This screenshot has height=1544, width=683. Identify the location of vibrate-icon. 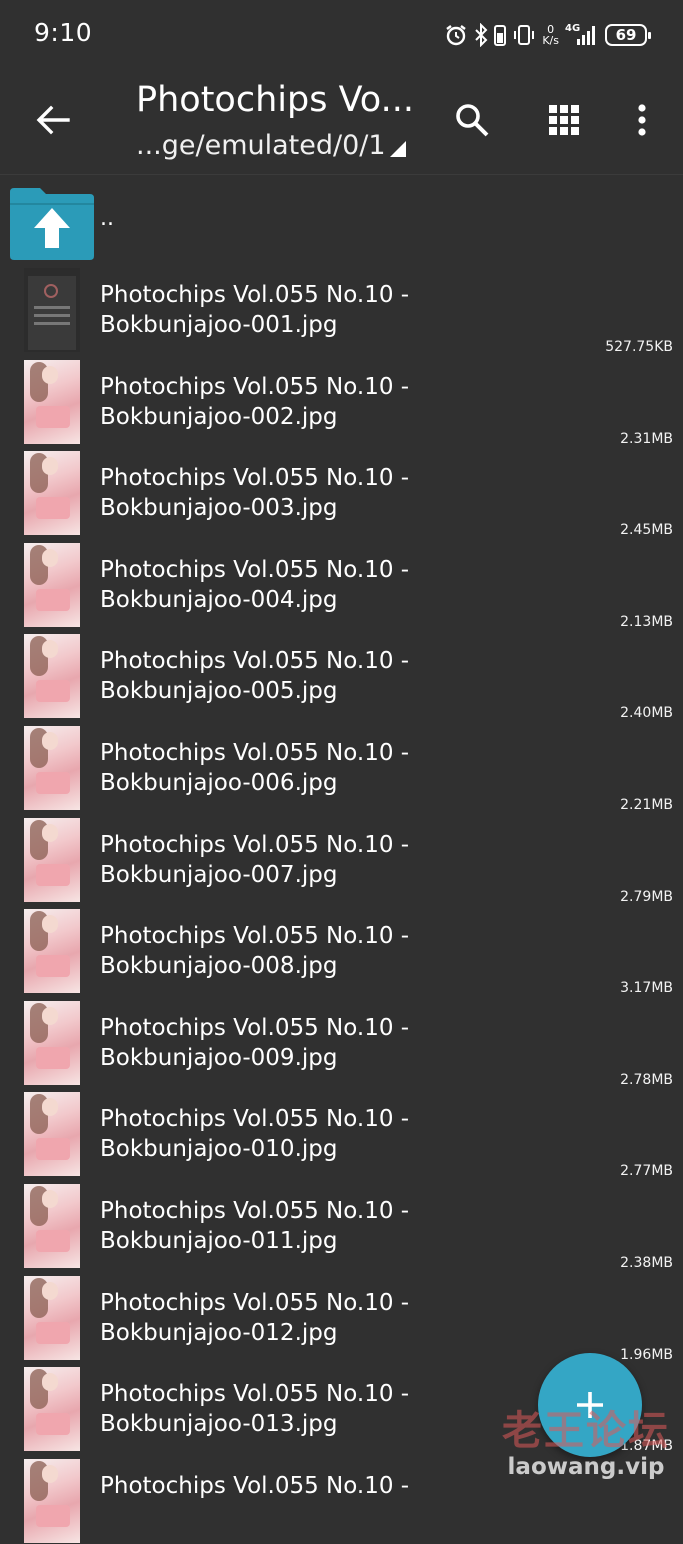
(524, 35).